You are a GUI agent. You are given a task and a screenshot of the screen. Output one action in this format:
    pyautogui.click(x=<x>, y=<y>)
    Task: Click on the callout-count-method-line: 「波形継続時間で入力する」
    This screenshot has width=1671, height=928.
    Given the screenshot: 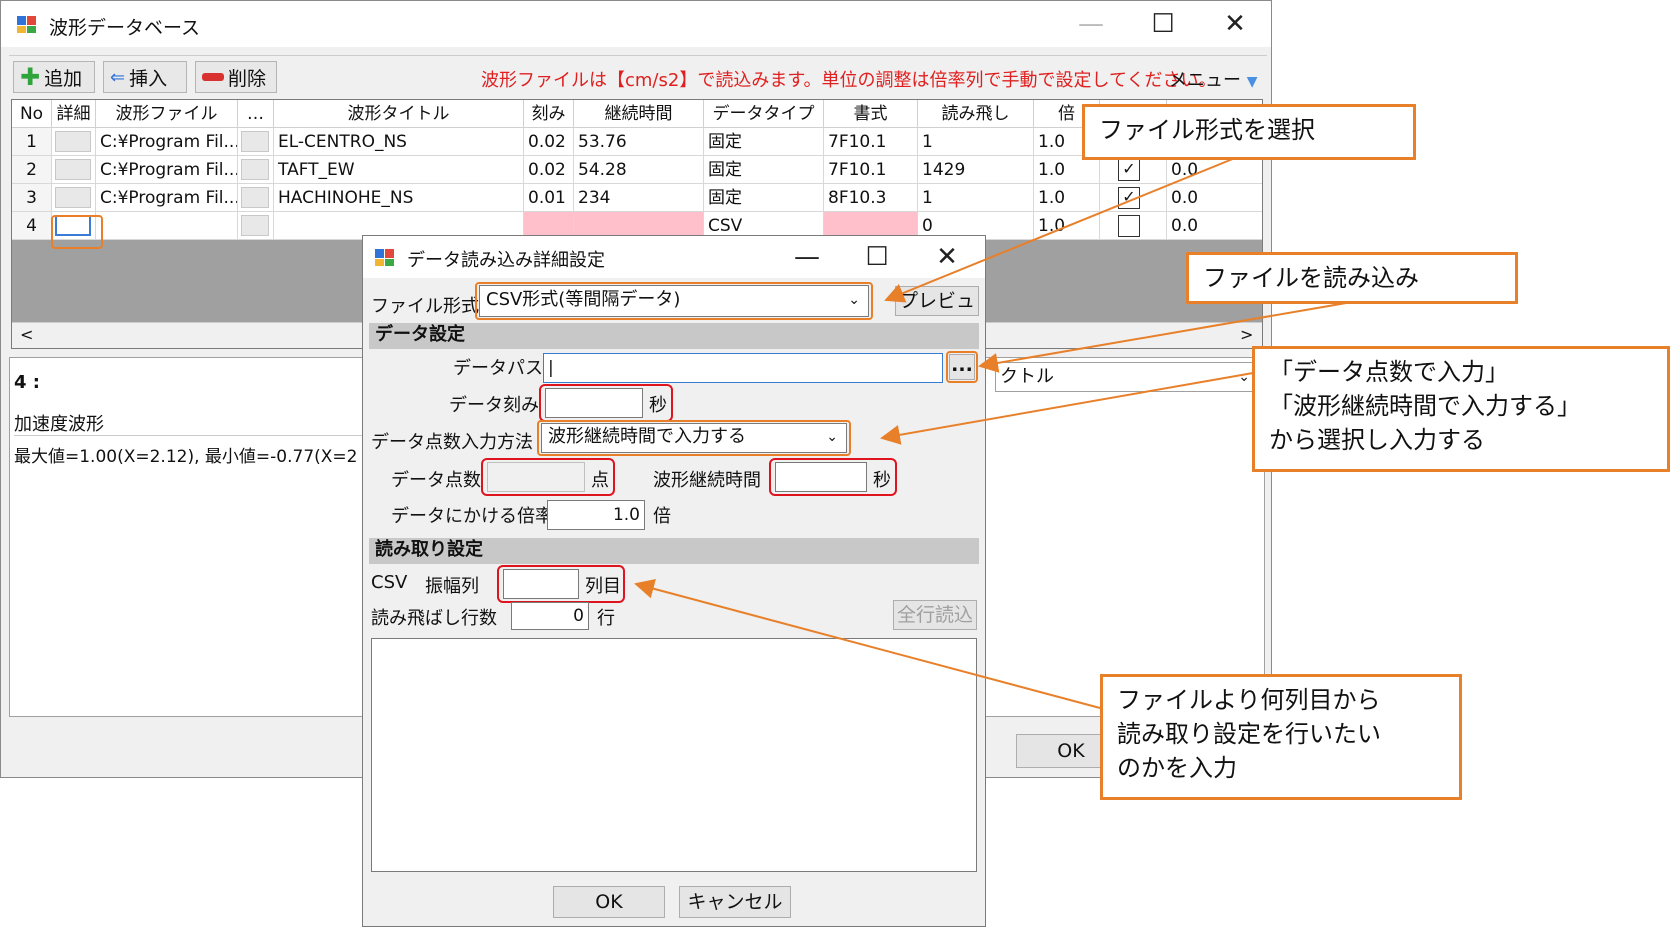 What is the action you would take?
    pyautogui.click(x=1425, y=406)
    